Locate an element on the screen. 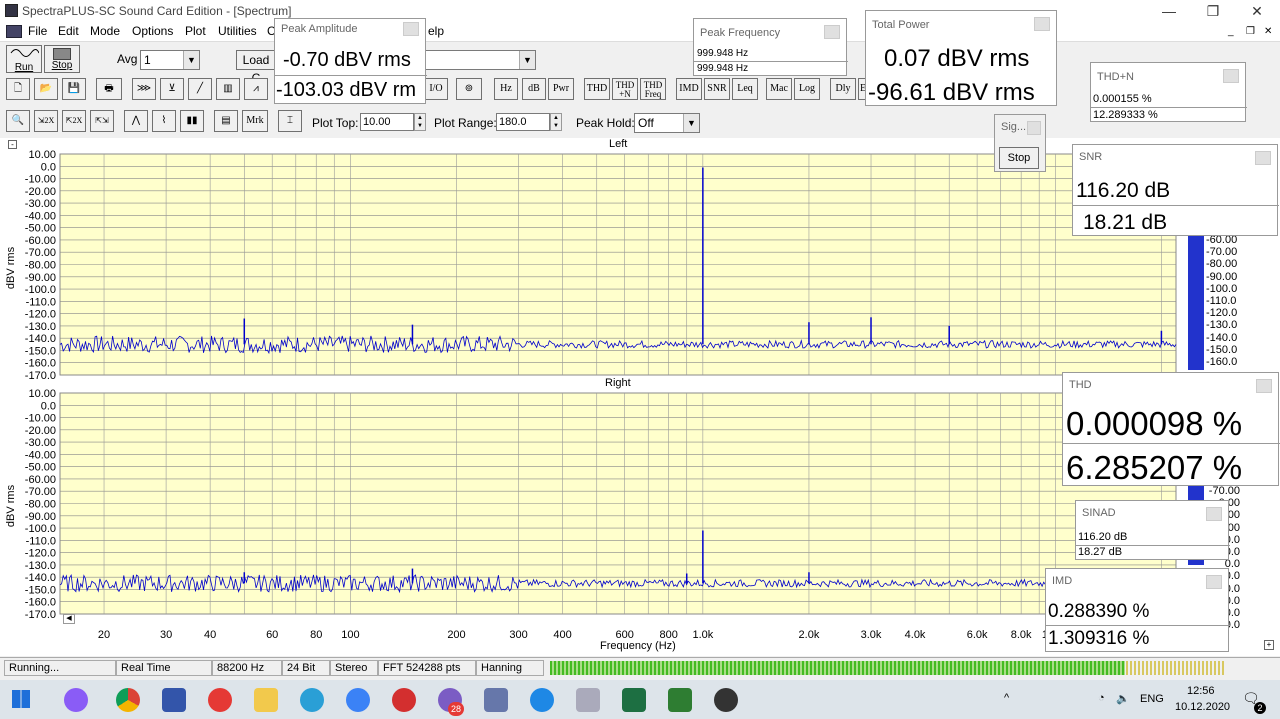 The width and height of the screenshot is (1280, 719). mdi-restore-icon: ❐ is located at coordinates (1250, 31).